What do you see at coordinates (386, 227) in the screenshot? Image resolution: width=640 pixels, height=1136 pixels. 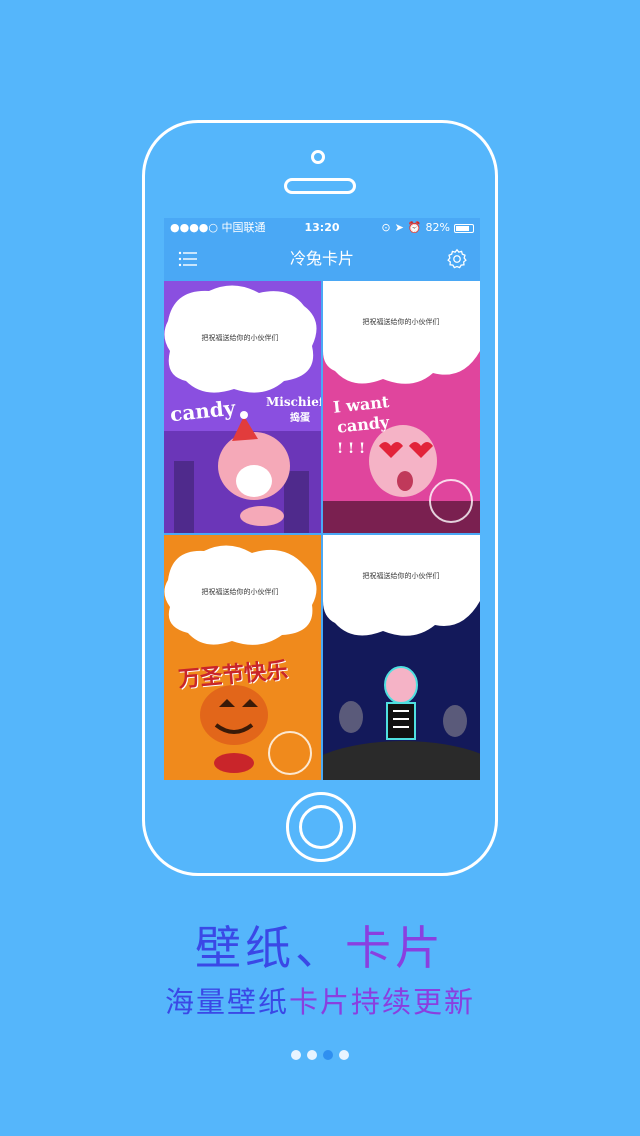 I see `lock-rotation-icon: ⊙` at bounding box center [386, 227].